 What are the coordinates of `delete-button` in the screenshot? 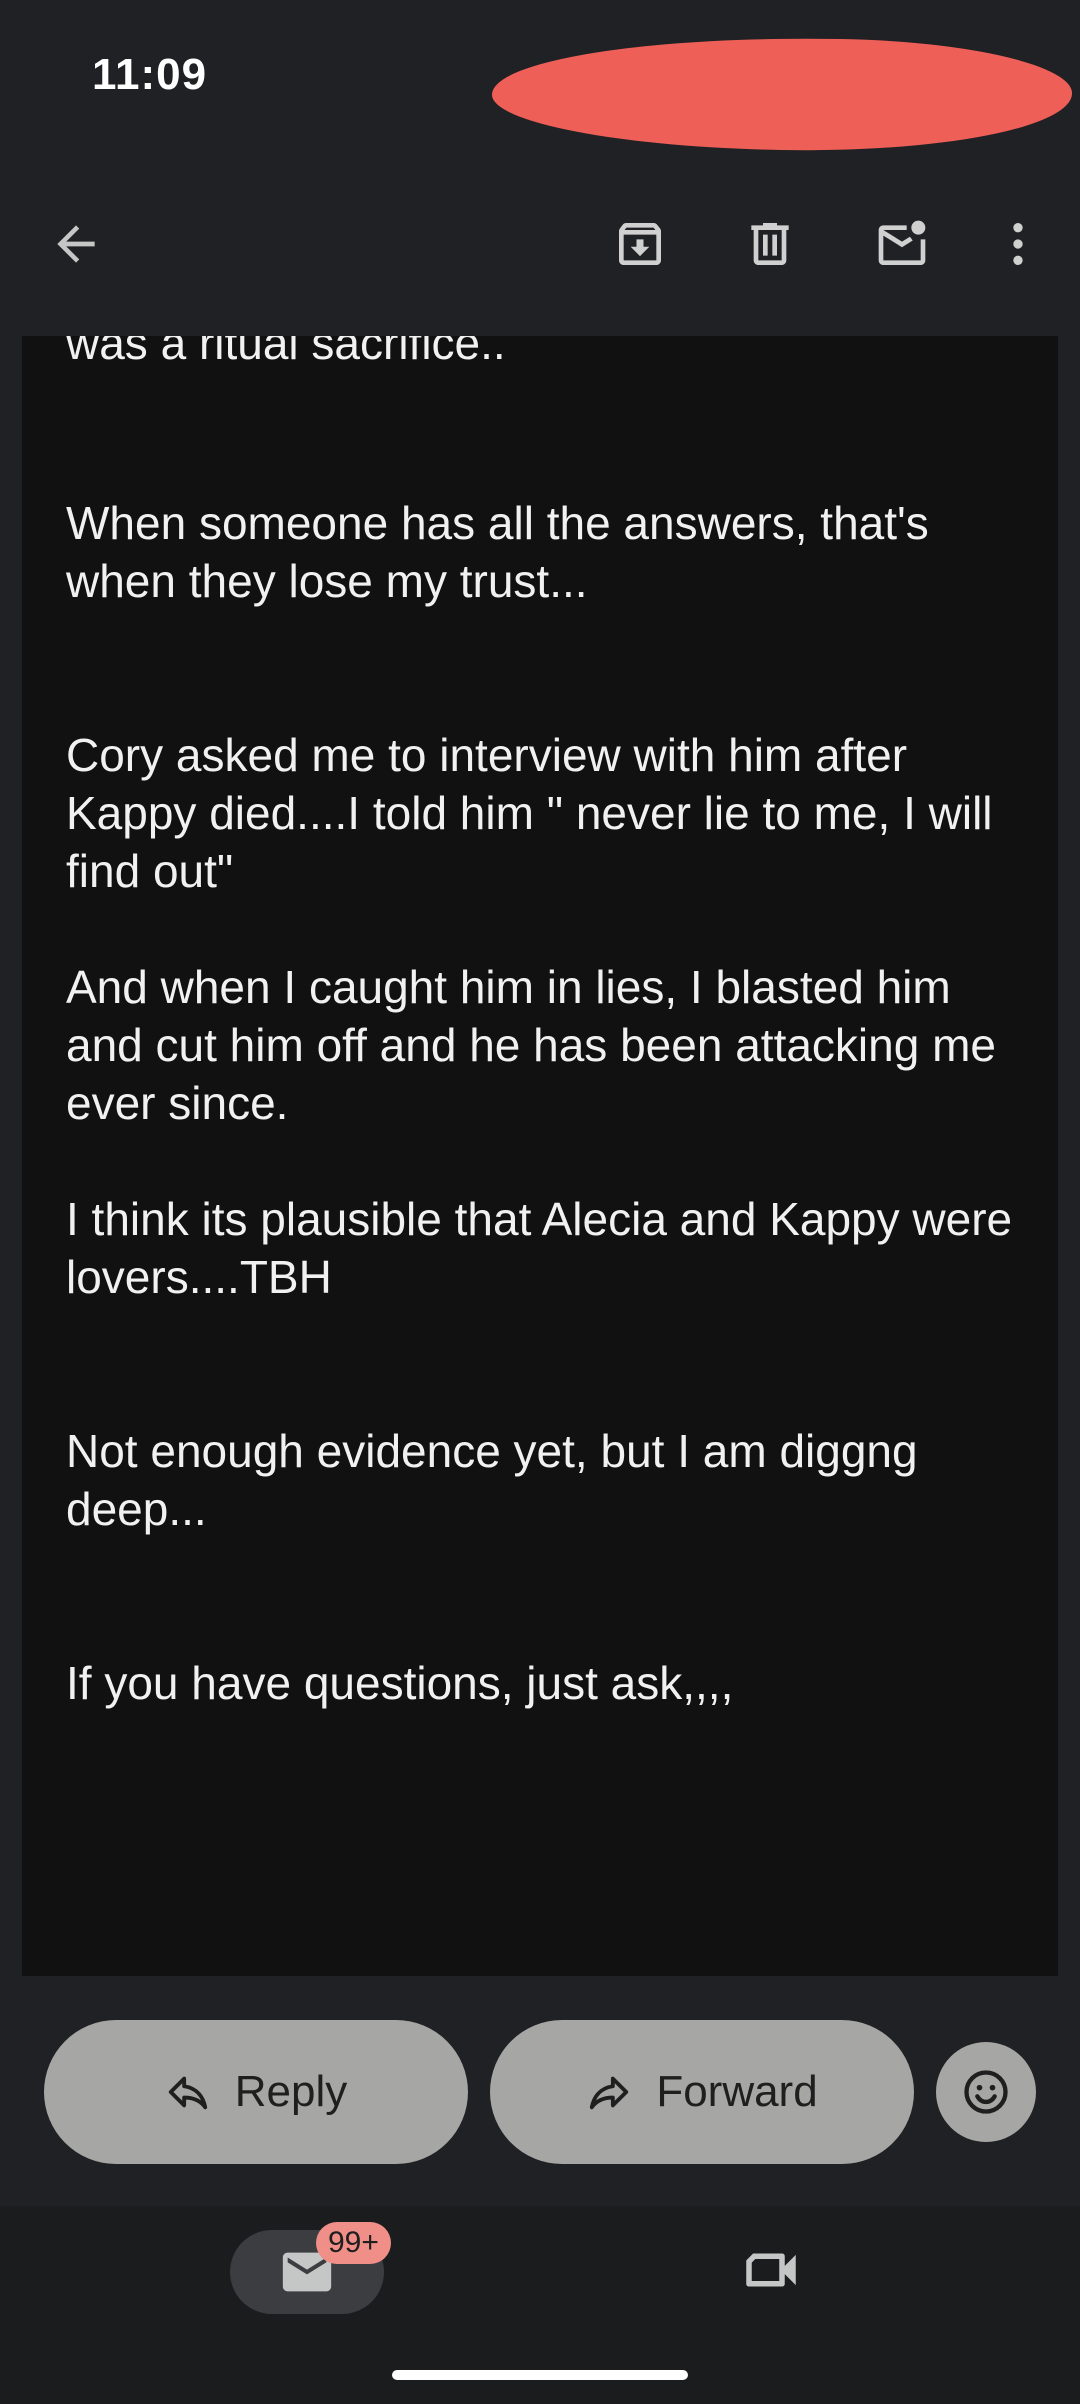 It's located at (770, 244).